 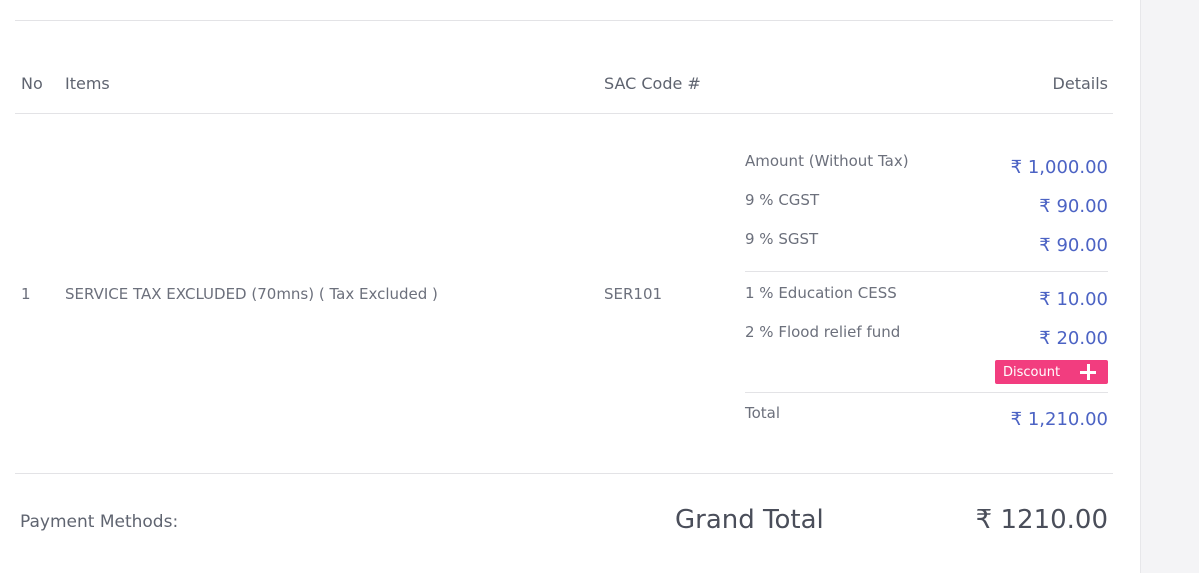 What do you see at coordinates (1073, 299) in the screenshot?
I see `education-cess-value: ₹ 10.00` at bounding box center [1073, 299].